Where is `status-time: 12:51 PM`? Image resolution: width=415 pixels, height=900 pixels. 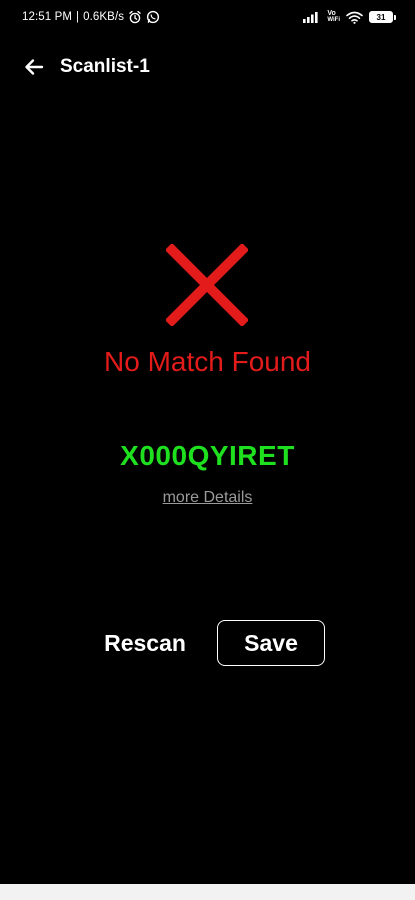 status-time: 12:51 PM is located at coordinates (47, 17).